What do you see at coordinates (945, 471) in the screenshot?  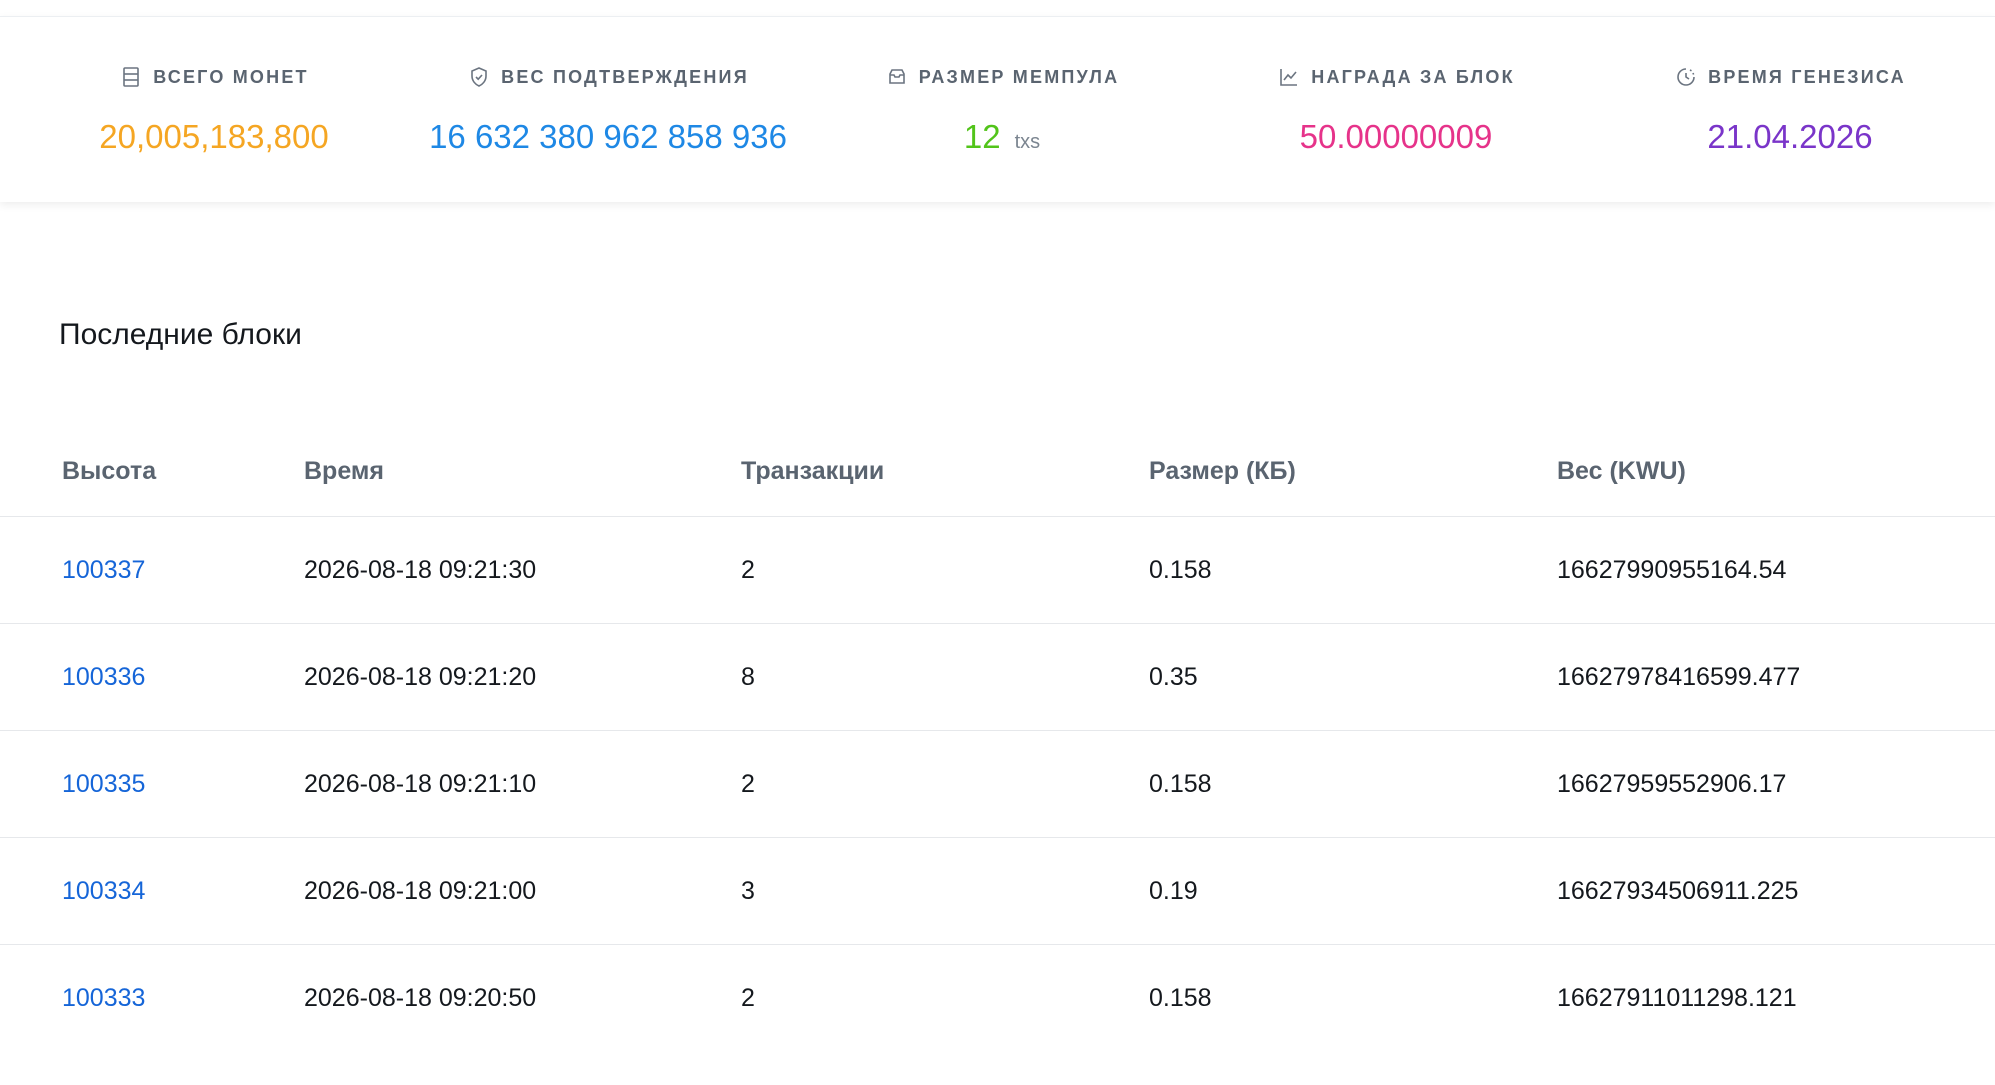 I see `column-header-transactions: Транзакции` at bounding box center [945, 471].